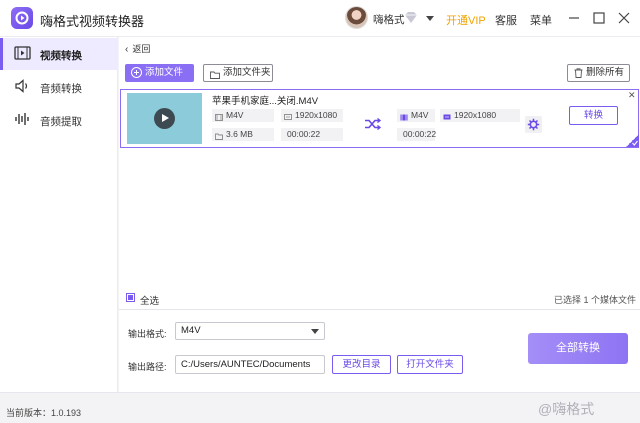 The image size is (640, 423). Describe the element at coordinates (533, 124) in the screenshot. I see `gear-icon` at that location.